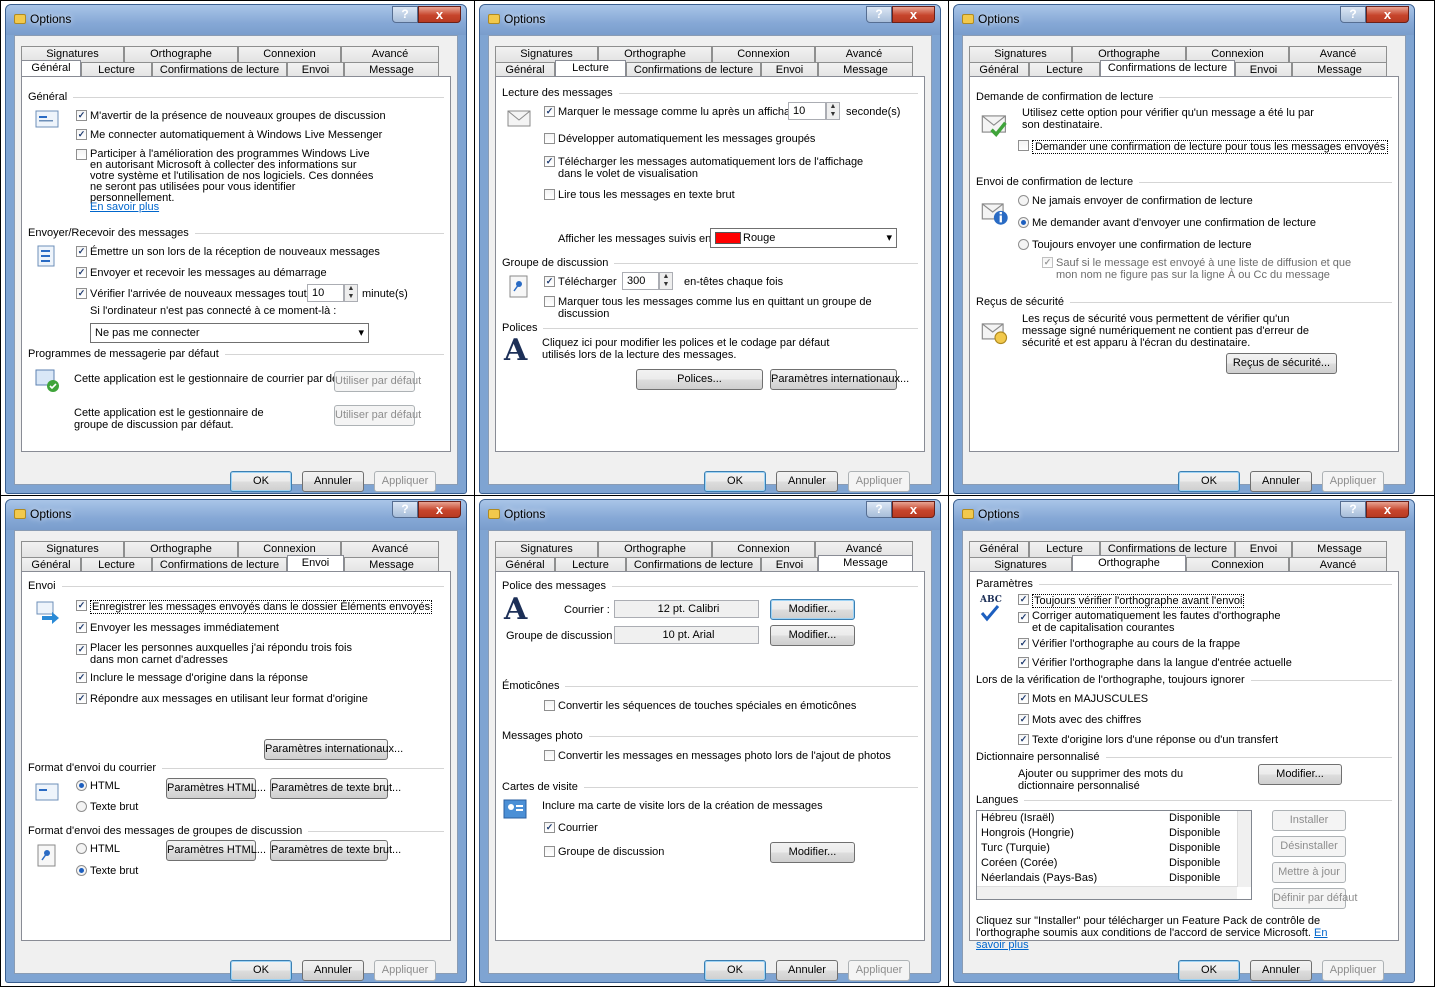  What do you see at coordinates (81, 698) in the screenshot?
I see `reply-format-checkbox: ✓` at bounding box center [81, 698].